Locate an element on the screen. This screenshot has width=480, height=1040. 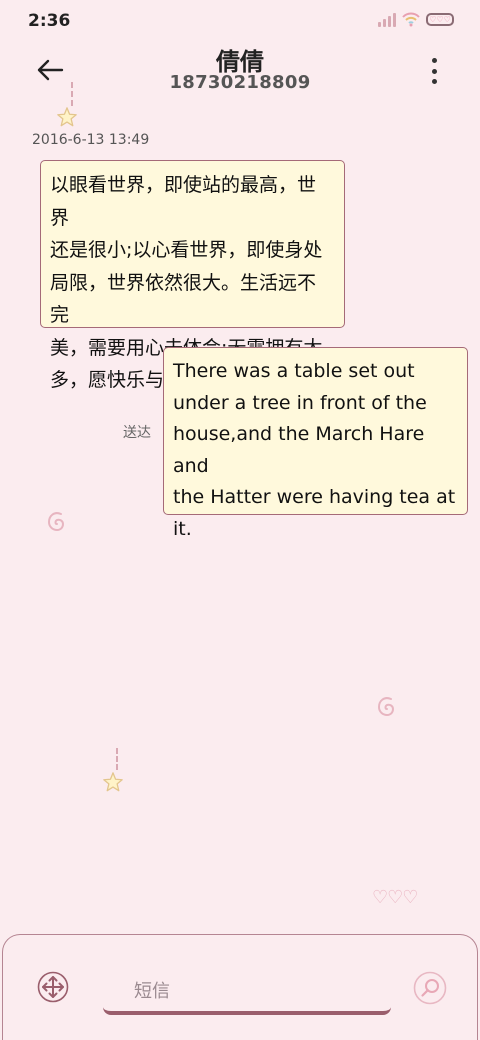
battery-level: ♡♡♡ is located at coordinates (440, 19).